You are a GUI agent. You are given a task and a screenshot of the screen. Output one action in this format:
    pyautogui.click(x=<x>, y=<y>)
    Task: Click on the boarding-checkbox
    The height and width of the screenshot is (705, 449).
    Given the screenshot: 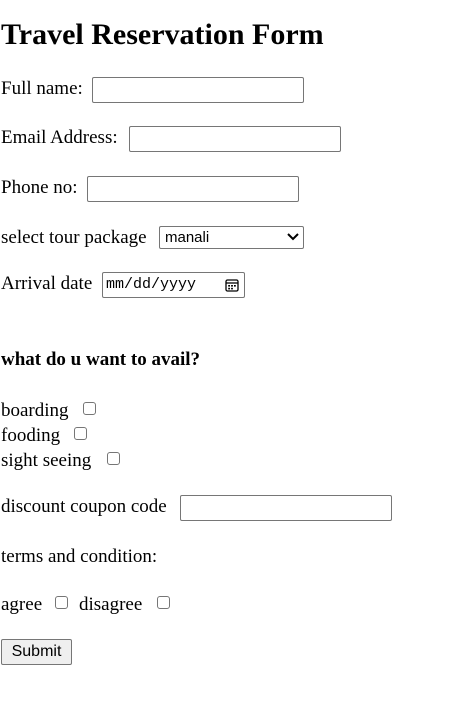 What is the action you would take?
    pyautogui.click(x=89, y=408)
    